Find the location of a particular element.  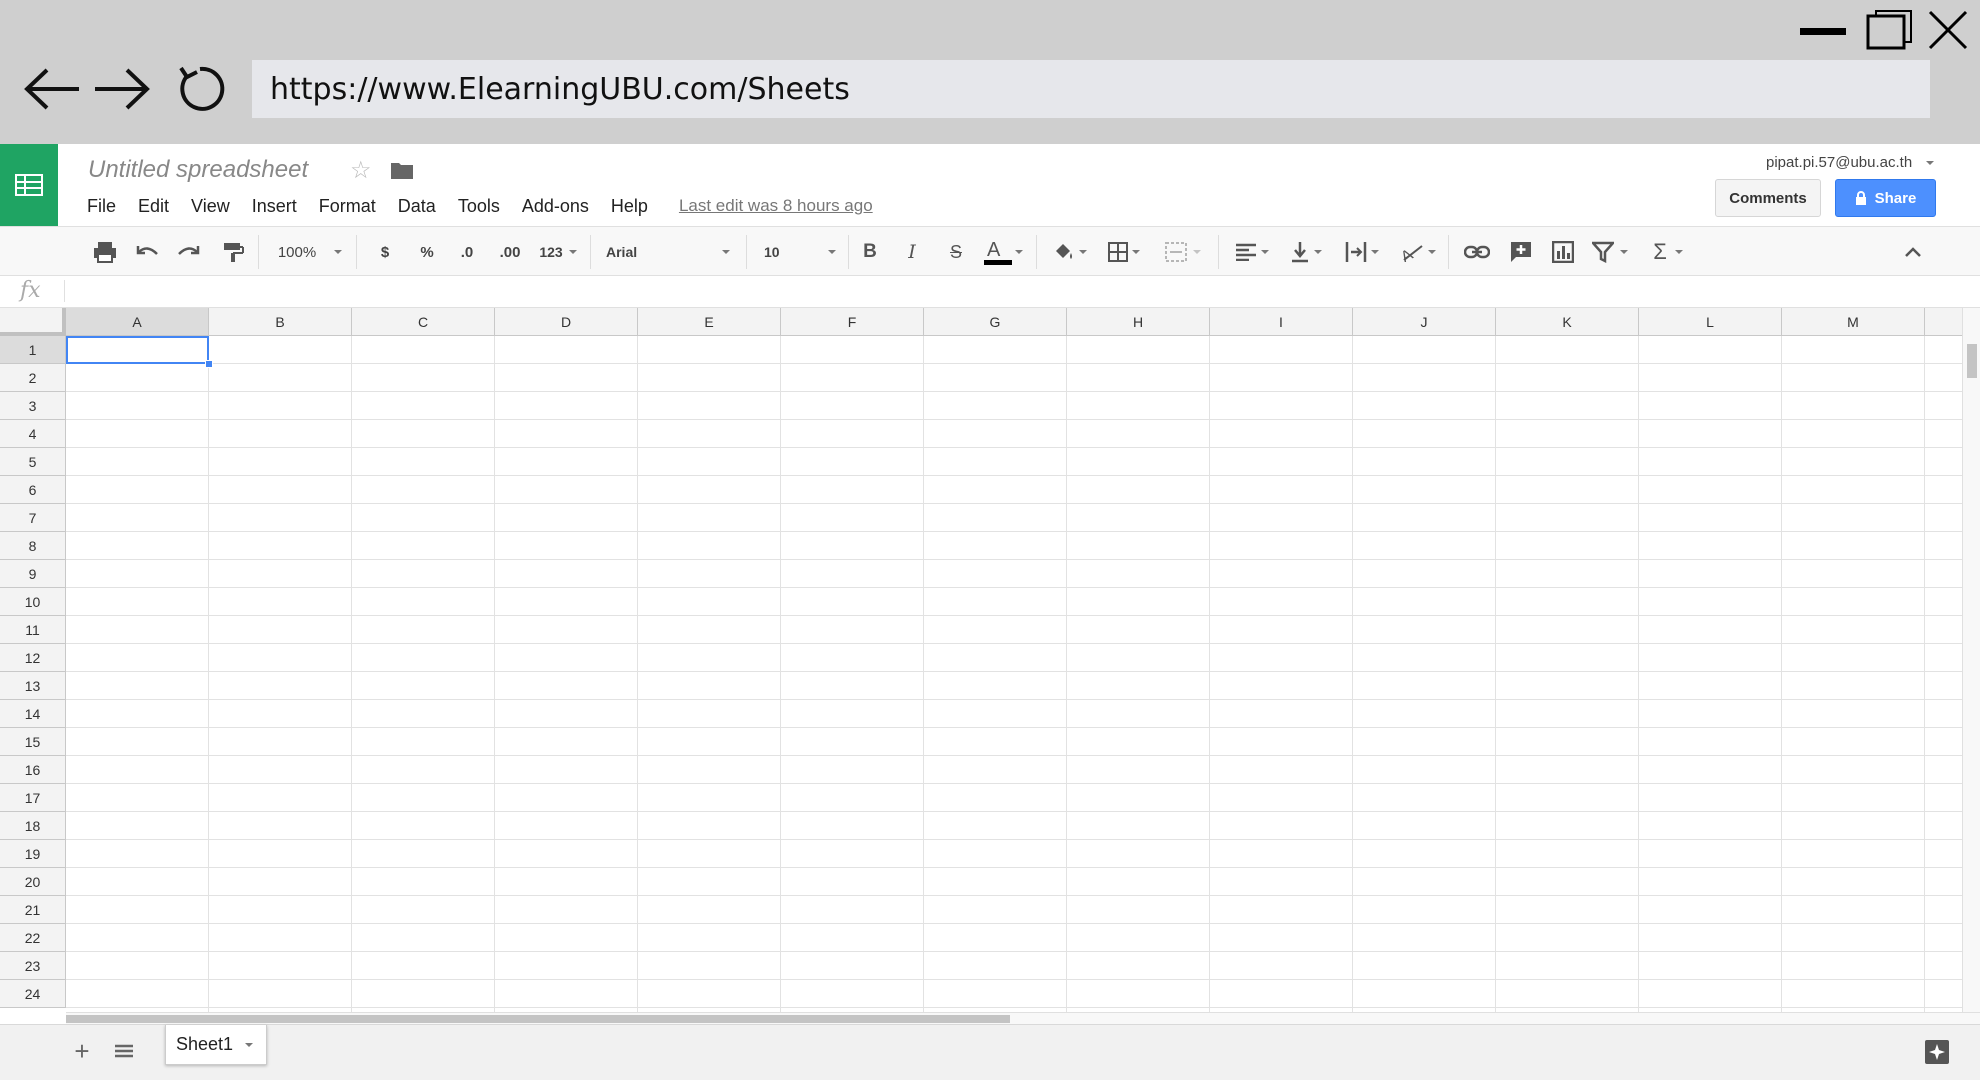

column-header-d: D is located at coordinates (566, 322).